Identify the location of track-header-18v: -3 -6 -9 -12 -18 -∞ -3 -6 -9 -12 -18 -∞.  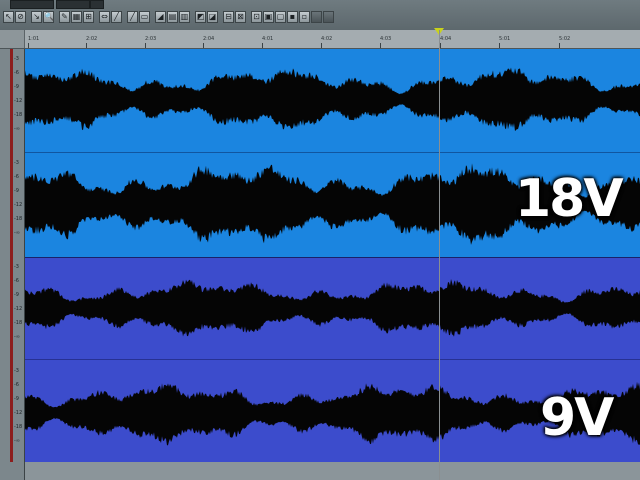
(12, 153).